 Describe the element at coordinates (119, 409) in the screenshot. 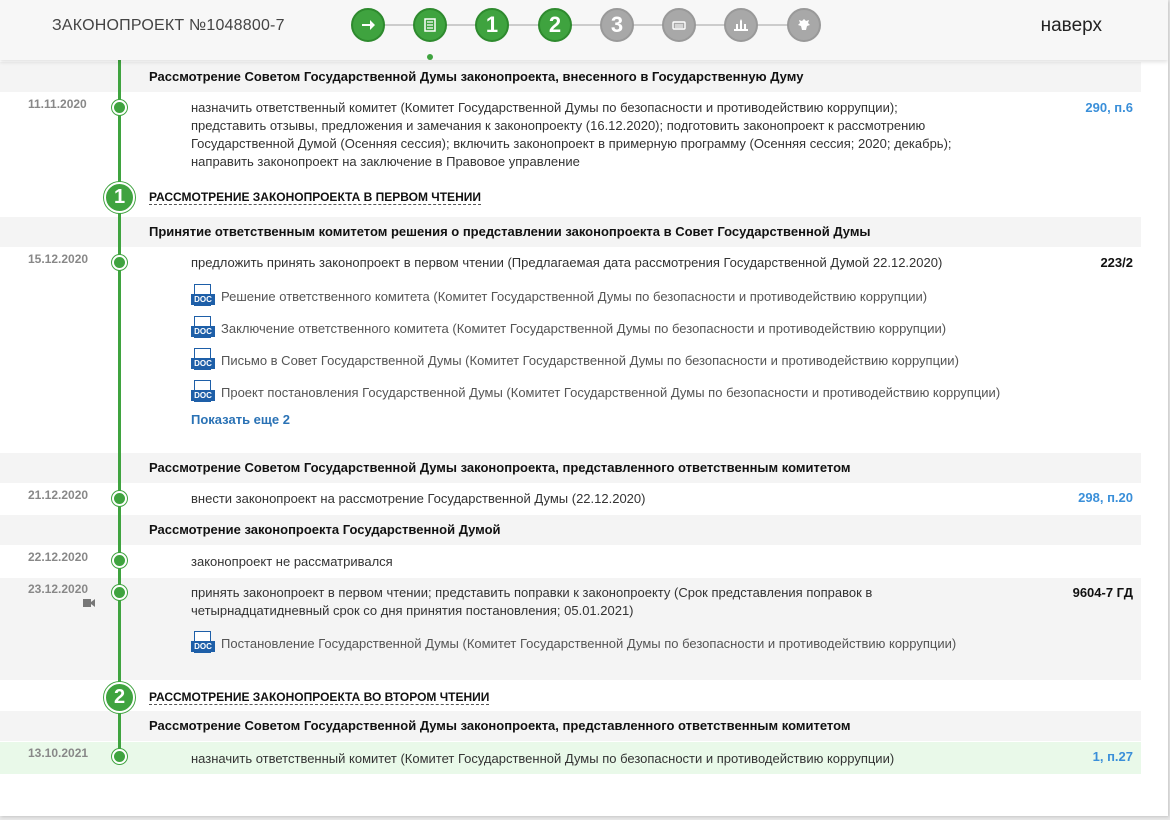

I see `timeline-line` at that location.